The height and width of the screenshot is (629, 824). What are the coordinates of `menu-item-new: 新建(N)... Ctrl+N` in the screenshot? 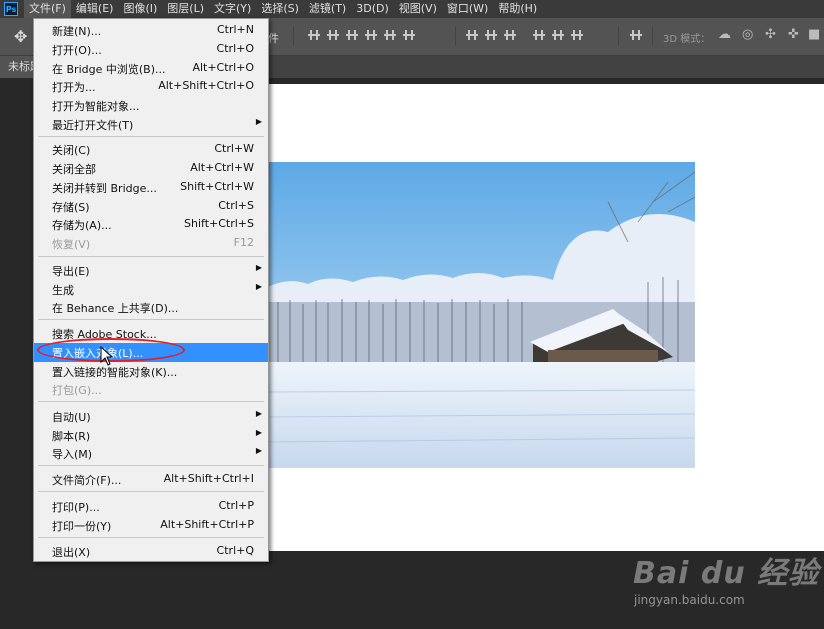 It's located at (151, 30).